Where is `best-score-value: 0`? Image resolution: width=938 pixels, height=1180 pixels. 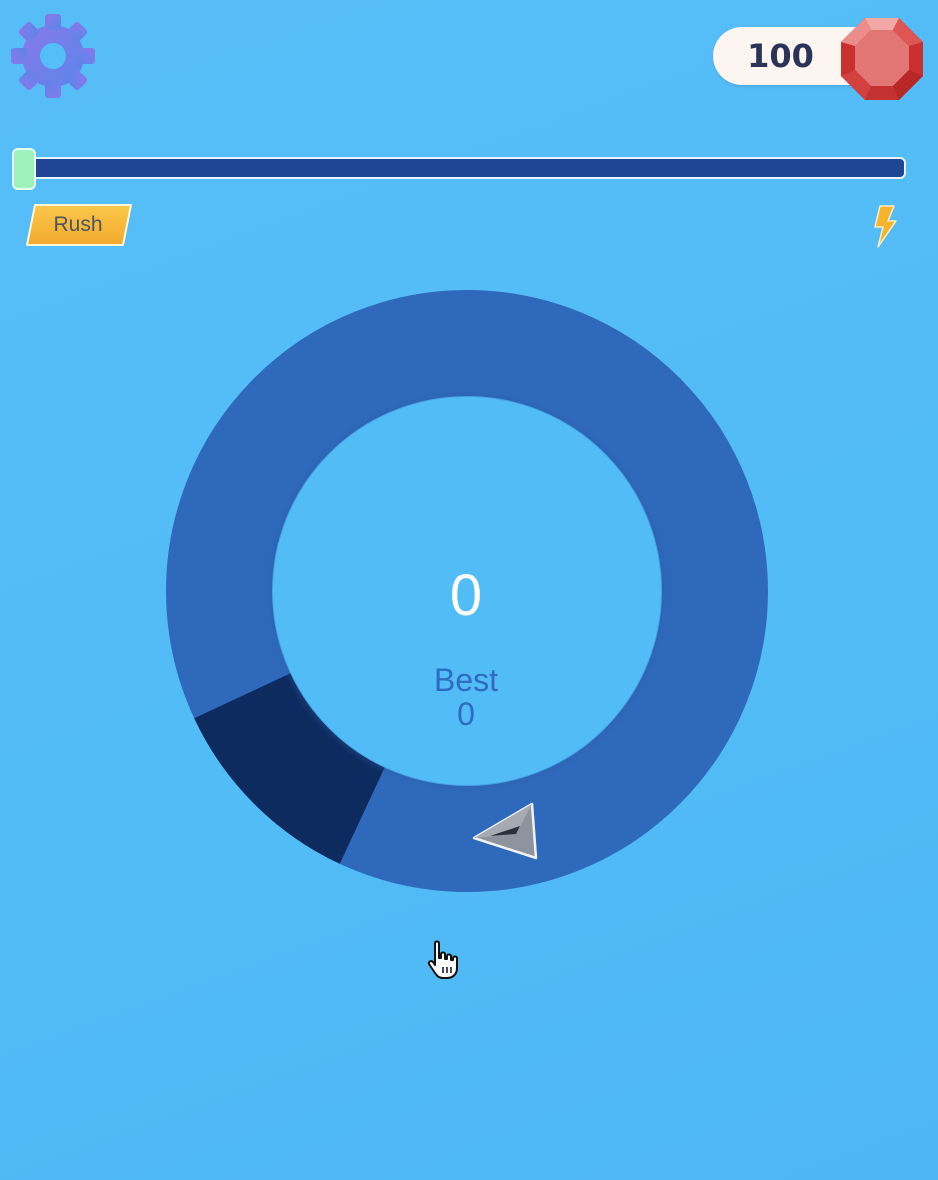 best-score-value: 0 is located at coordinates (466, 714).